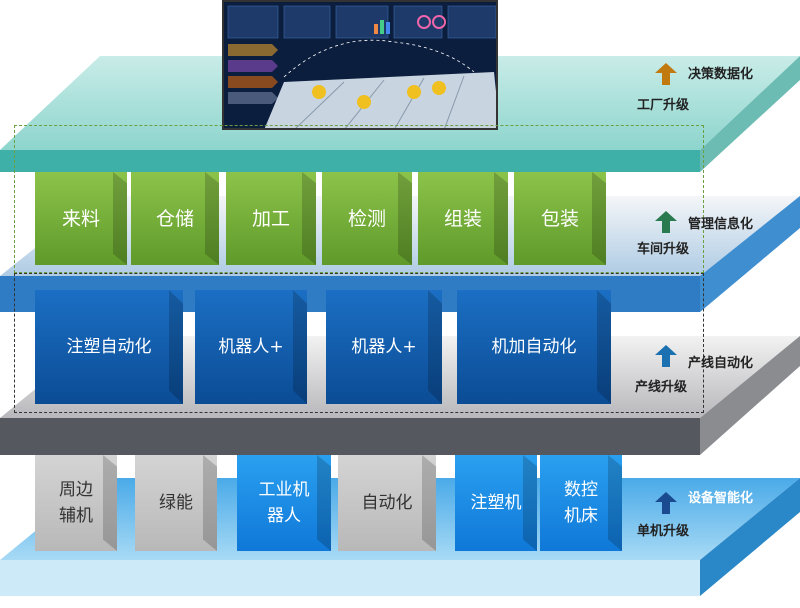 The height and width of the screenshot is (608, 800). I want to click on level-subtitle: 工厂升级, so click(663, 105).